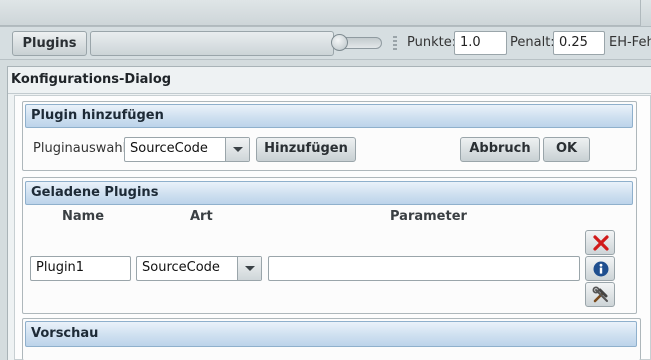 Image resolution: width=651 pixels, height=360 pixels. I want to click on punkte-label: Punkte:, so click(432, 42).